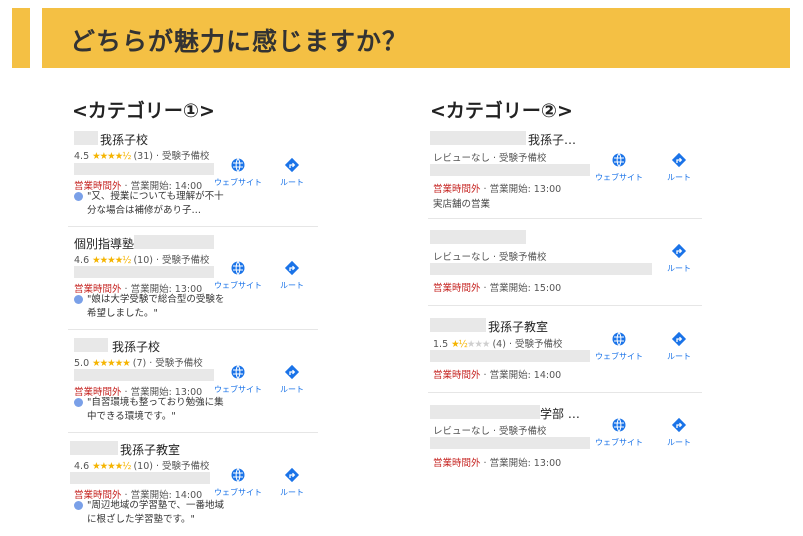 The image size is (803, 536). I want to click on category-1-title: <カテゴリー①>, so click(143, 111).